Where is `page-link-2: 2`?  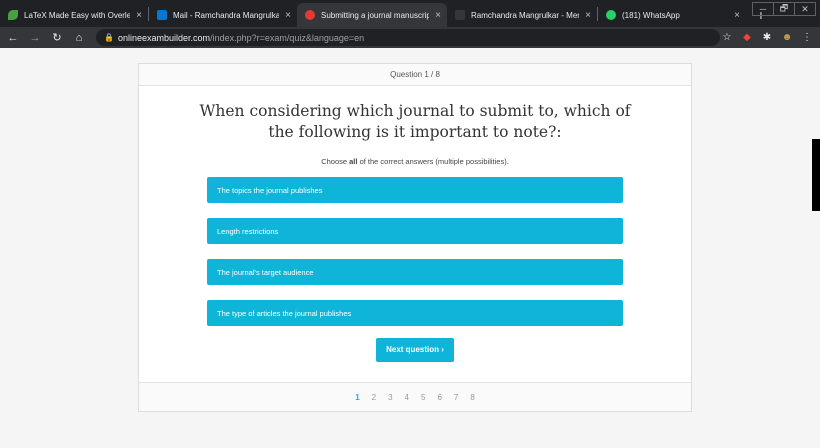
page-link-2: 2 is located at coordinates (374, 397).